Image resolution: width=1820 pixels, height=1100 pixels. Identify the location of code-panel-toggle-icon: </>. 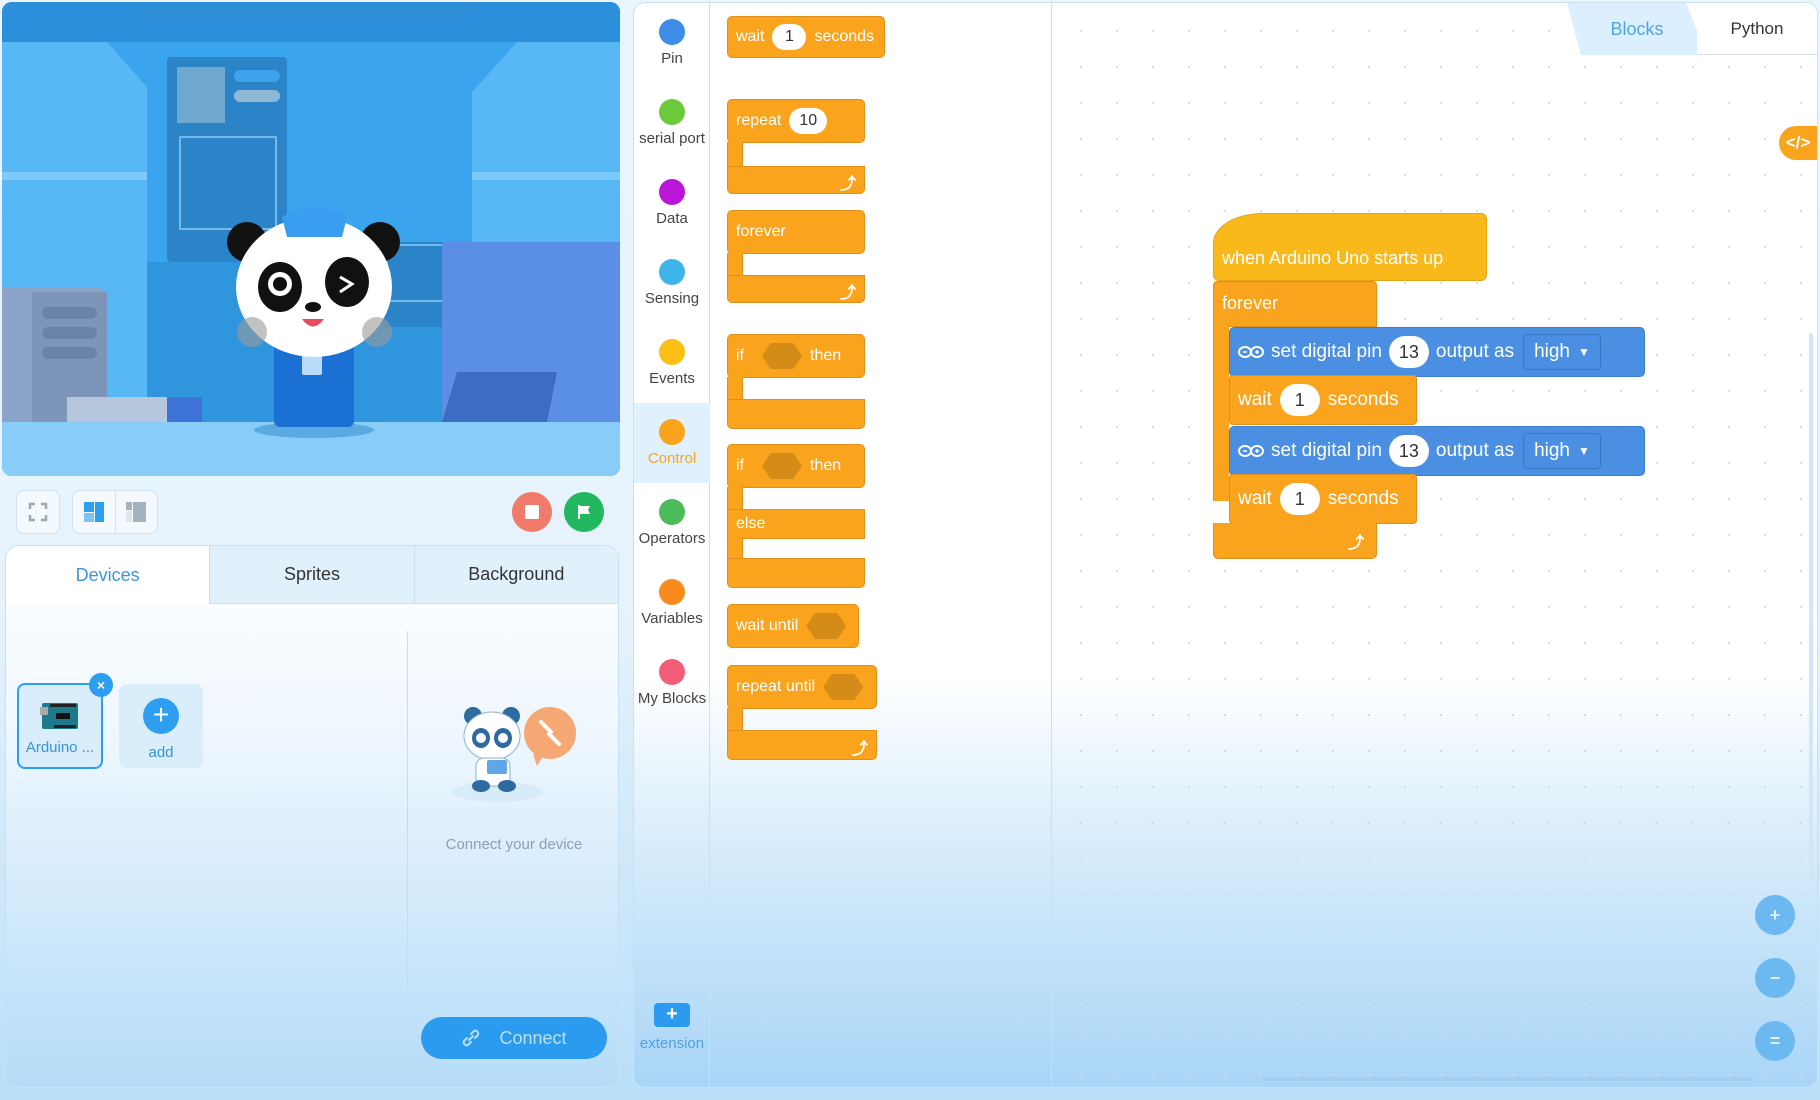
(1798, 143).